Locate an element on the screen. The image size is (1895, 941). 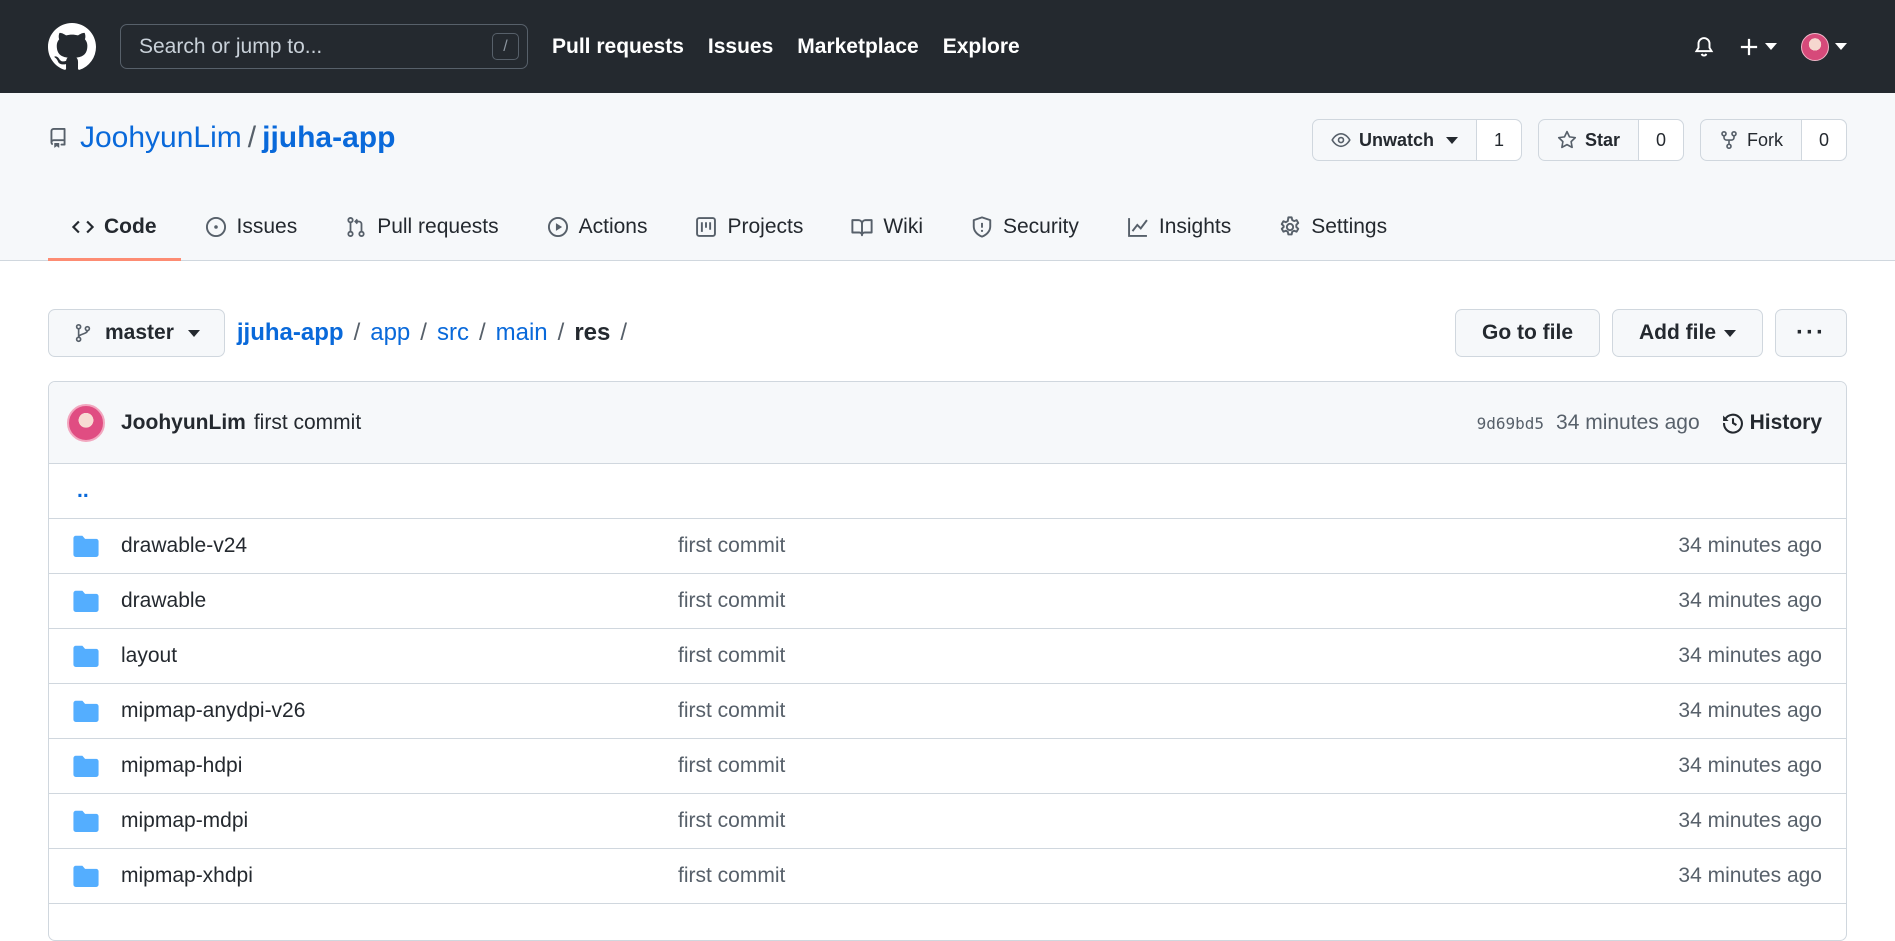
file-name-link: mipmap-mdpi is located at coordinates (399, 821).